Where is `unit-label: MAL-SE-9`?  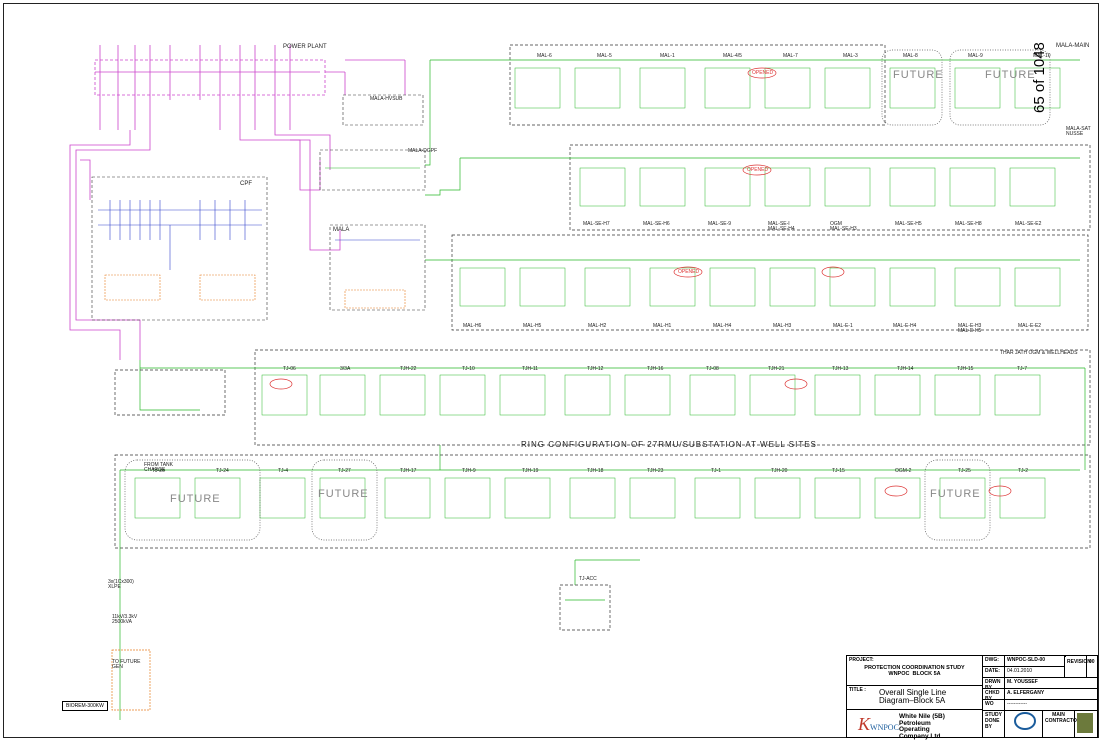 unit-label: MAL-SE-9 is located at coordinates (720, 224).